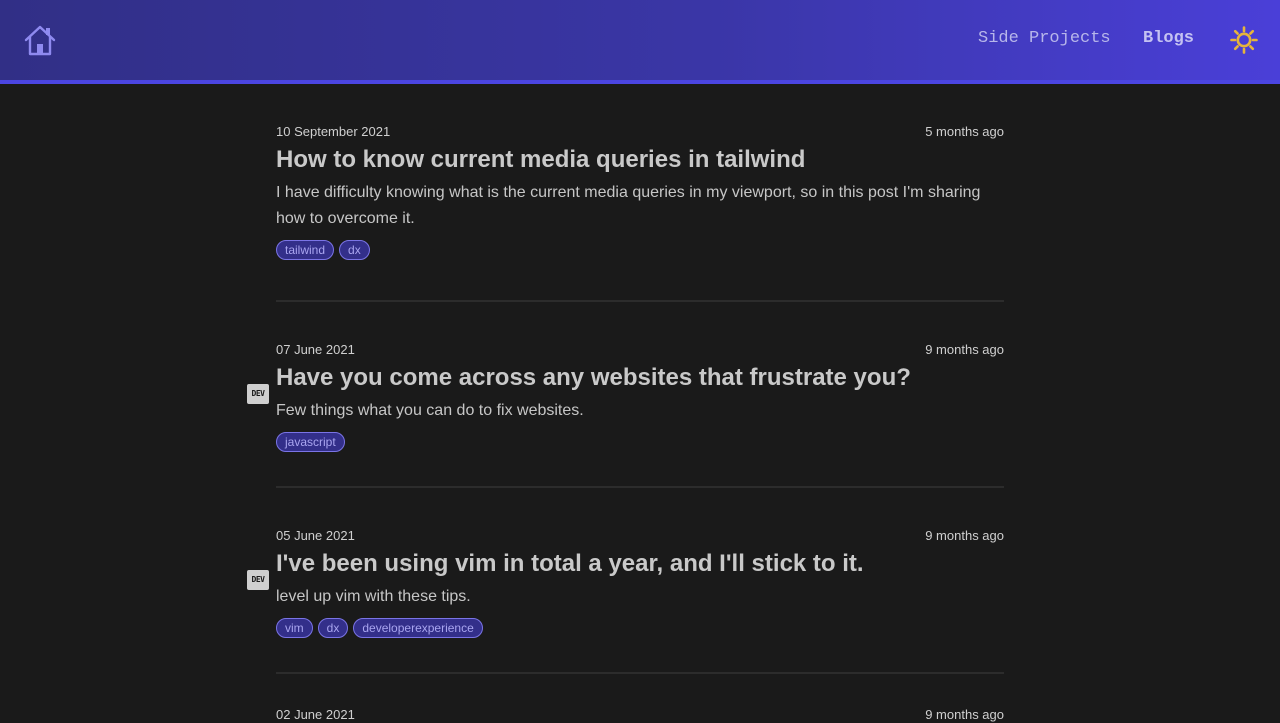  What do you see at coordinates (640, 42) in the screenshot?
I see `top-navigation-bar: Side Projects Blogs` at bounding box center [640, 42].